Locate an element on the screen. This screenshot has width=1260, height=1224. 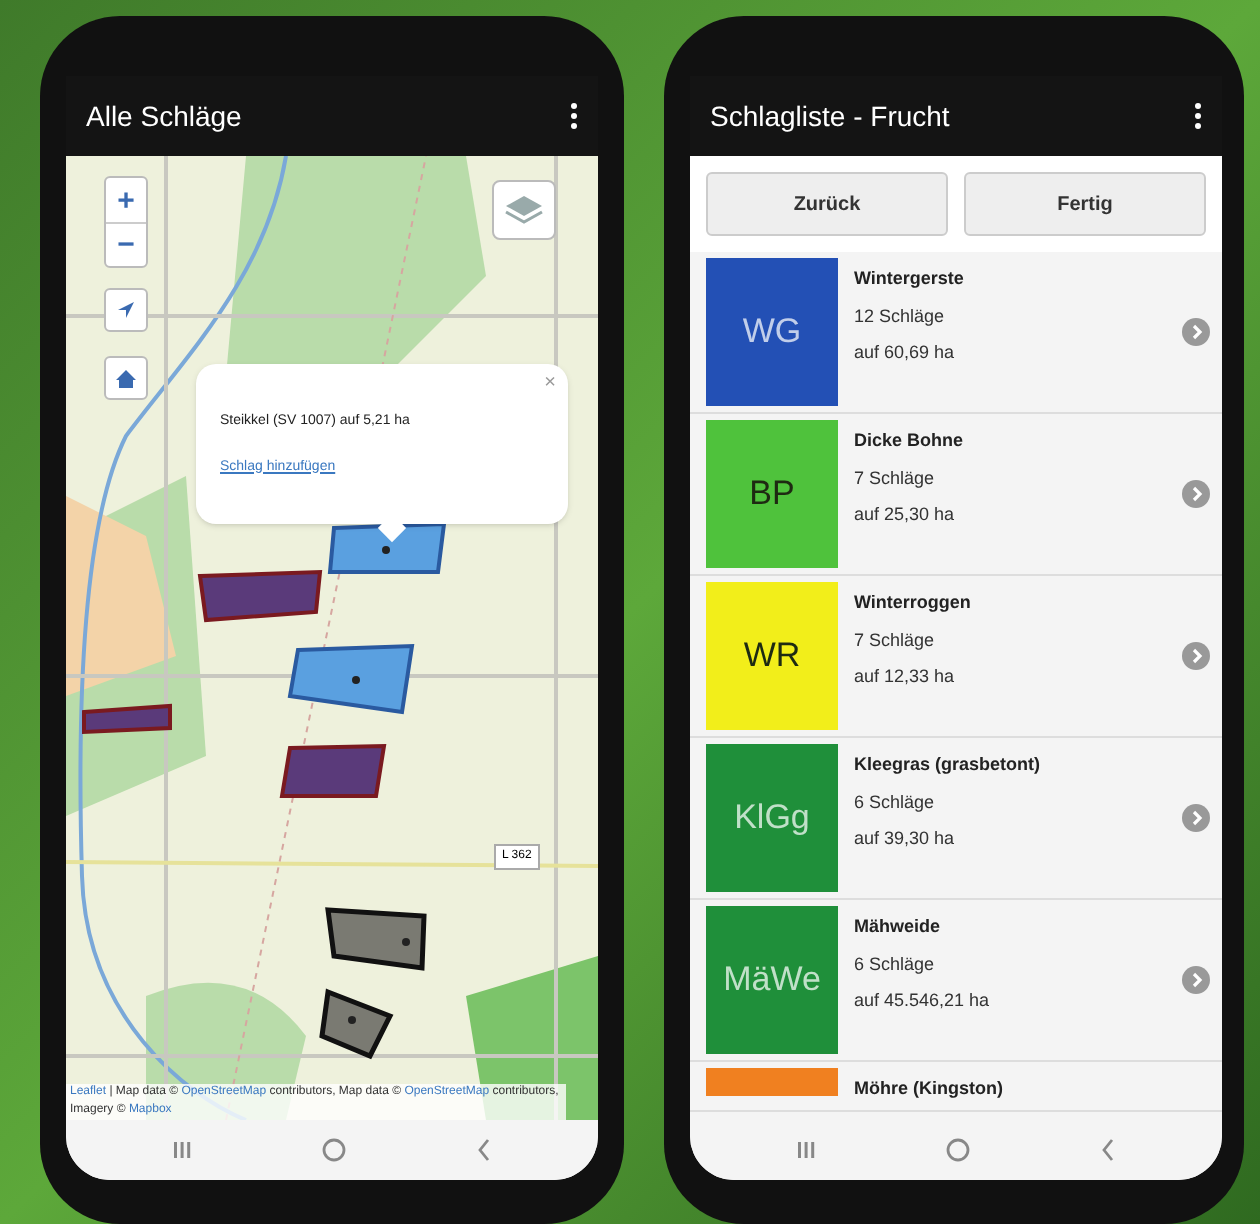
crop-color-tile: KlGg is located at coordinates (772, 818).